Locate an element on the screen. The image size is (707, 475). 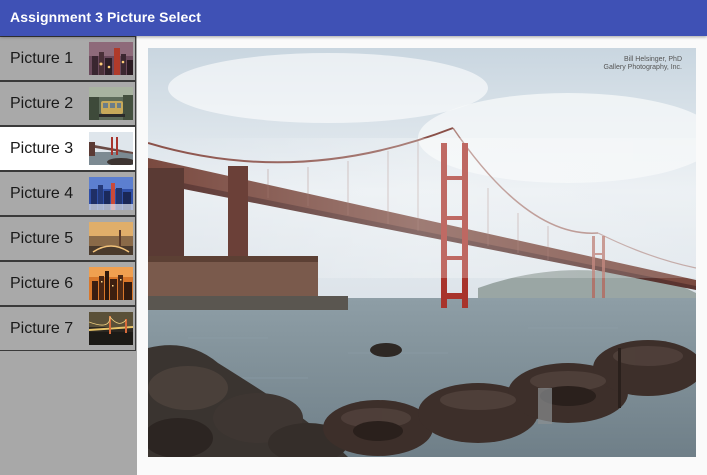
photo-credit-line-2: Gallery Photography, Inc. is located at coordinates (642, 67).